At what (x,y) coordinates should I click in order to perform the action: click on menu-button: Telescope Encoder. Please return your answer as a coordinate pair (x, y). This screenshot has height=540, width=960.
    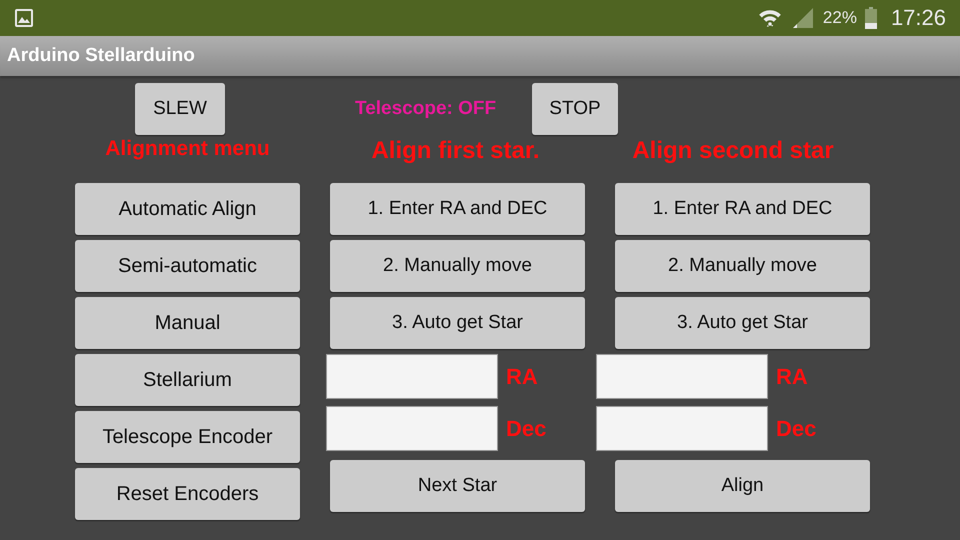
    Looking at the image, I should click on (187, 437).